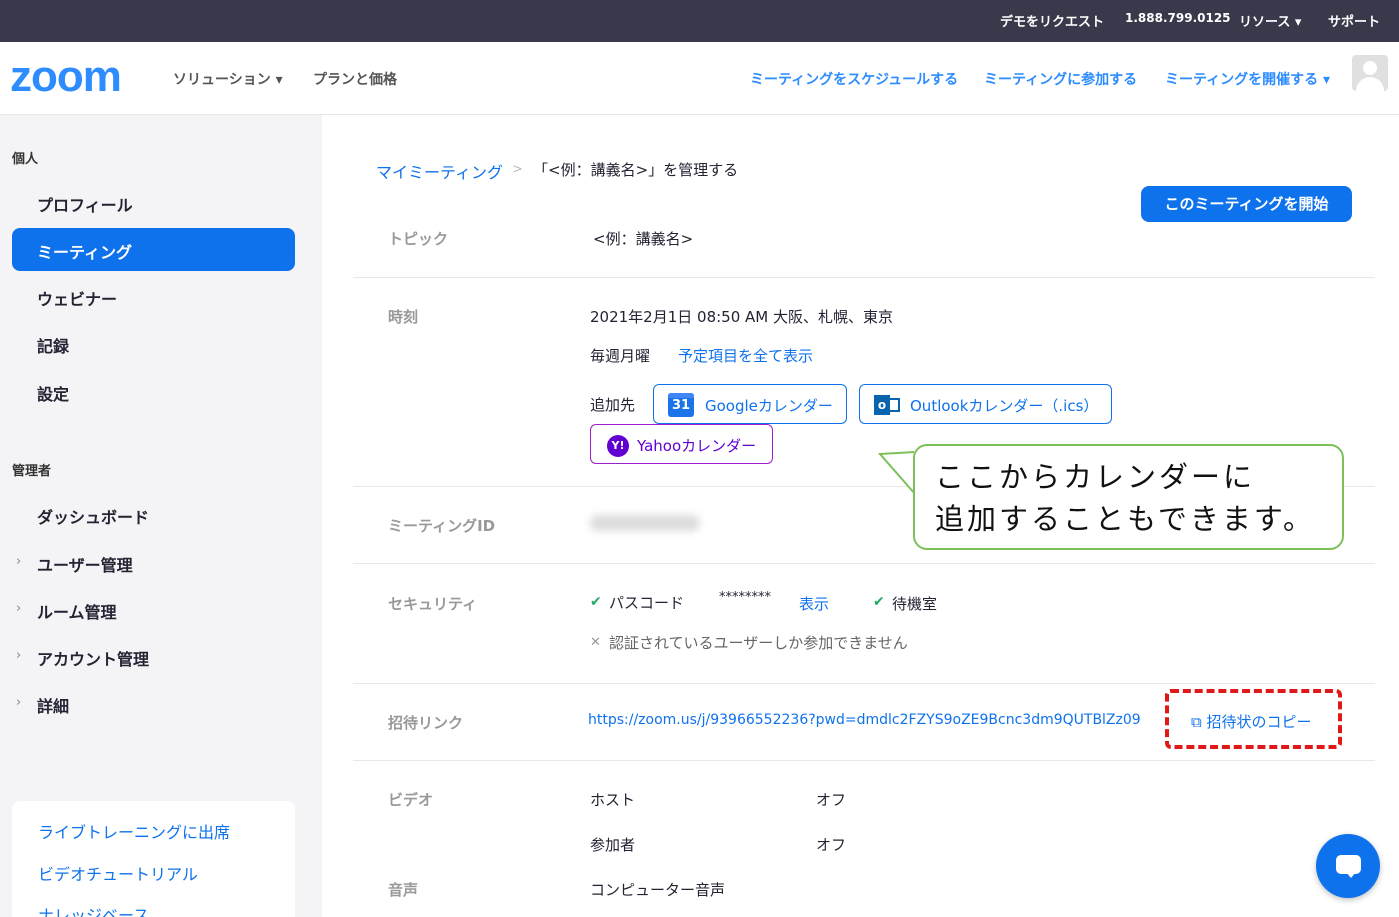 The height and width of the screenshot is (917, 1399). I want to click on share-icon: ⧉, so click(1196, 722).